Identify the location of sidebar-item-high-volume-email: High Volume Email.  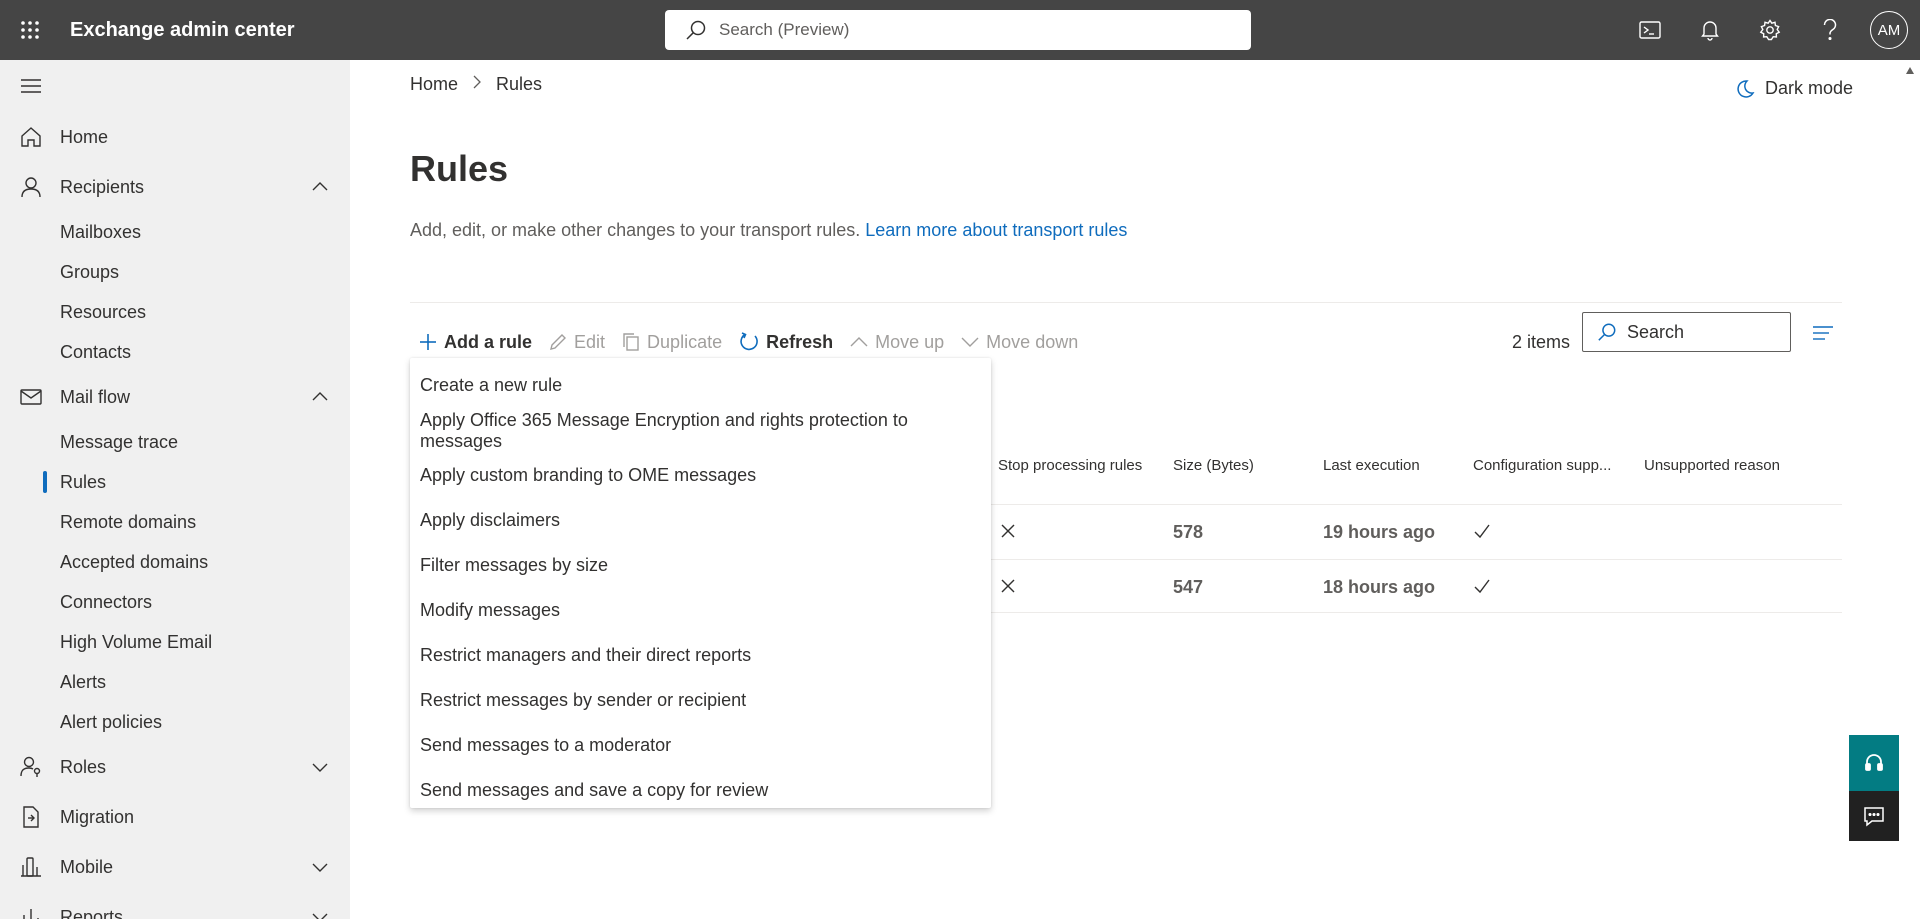
(175, 642).